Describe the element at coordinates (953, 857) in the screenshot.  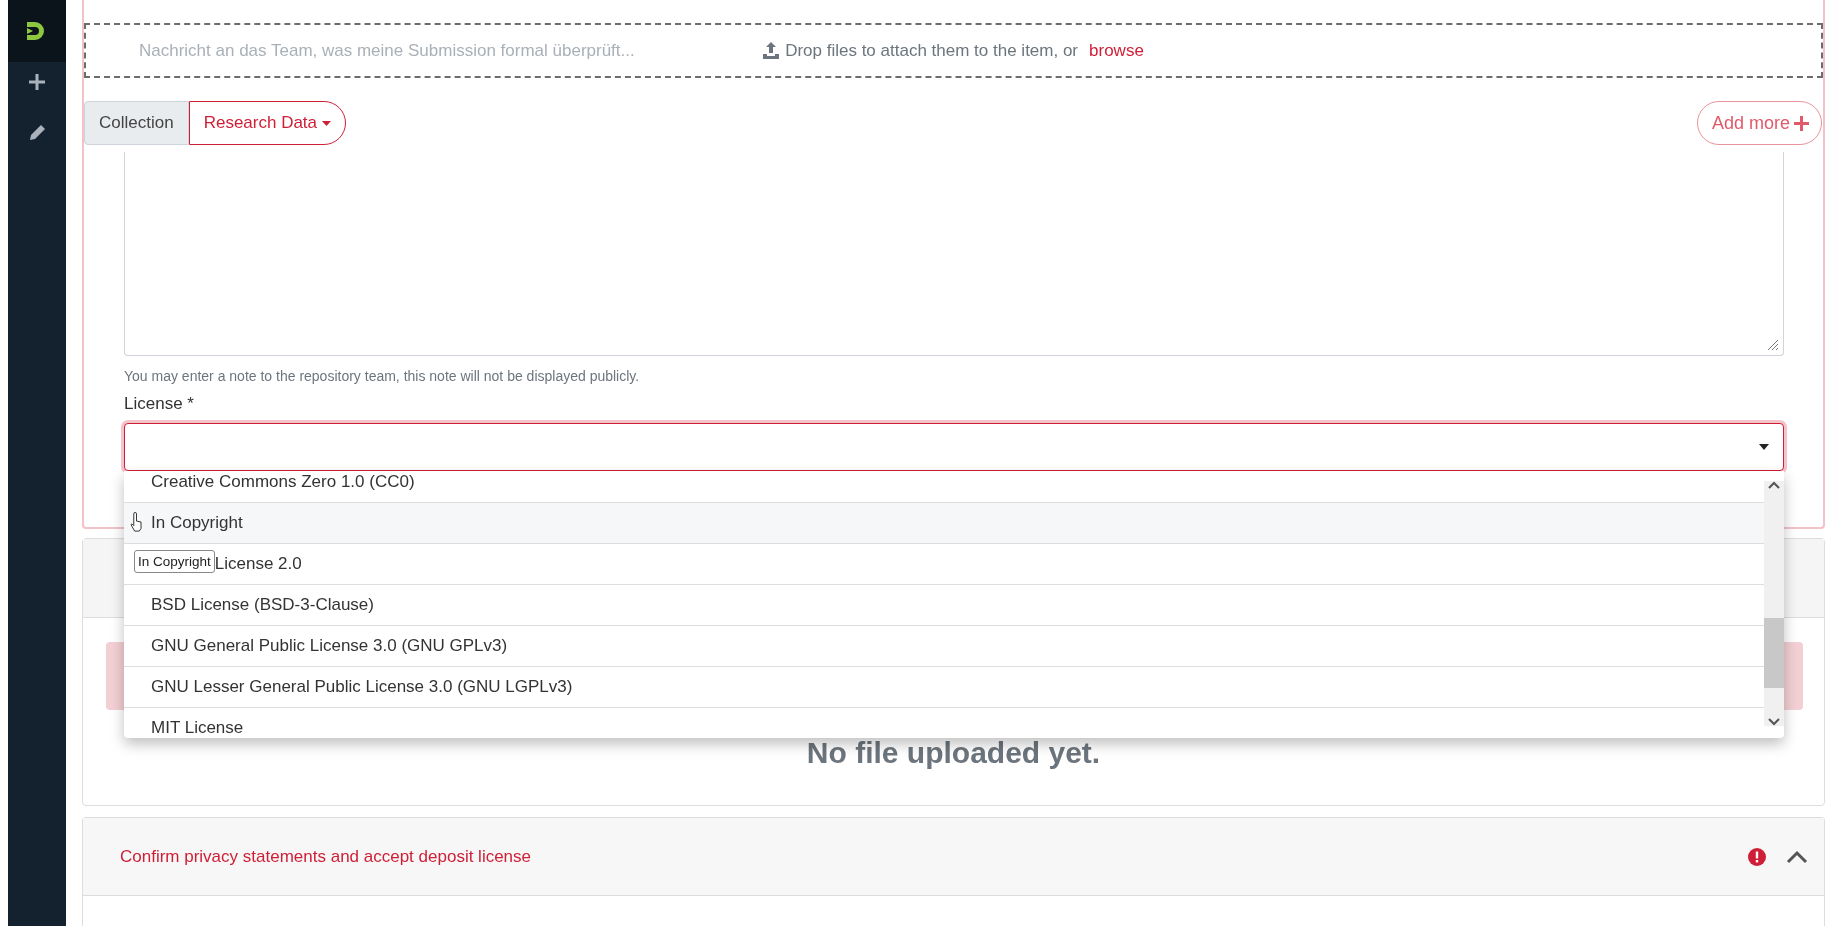
I see `section-header: Confirm privacy statements and accept deposit license` at that location.